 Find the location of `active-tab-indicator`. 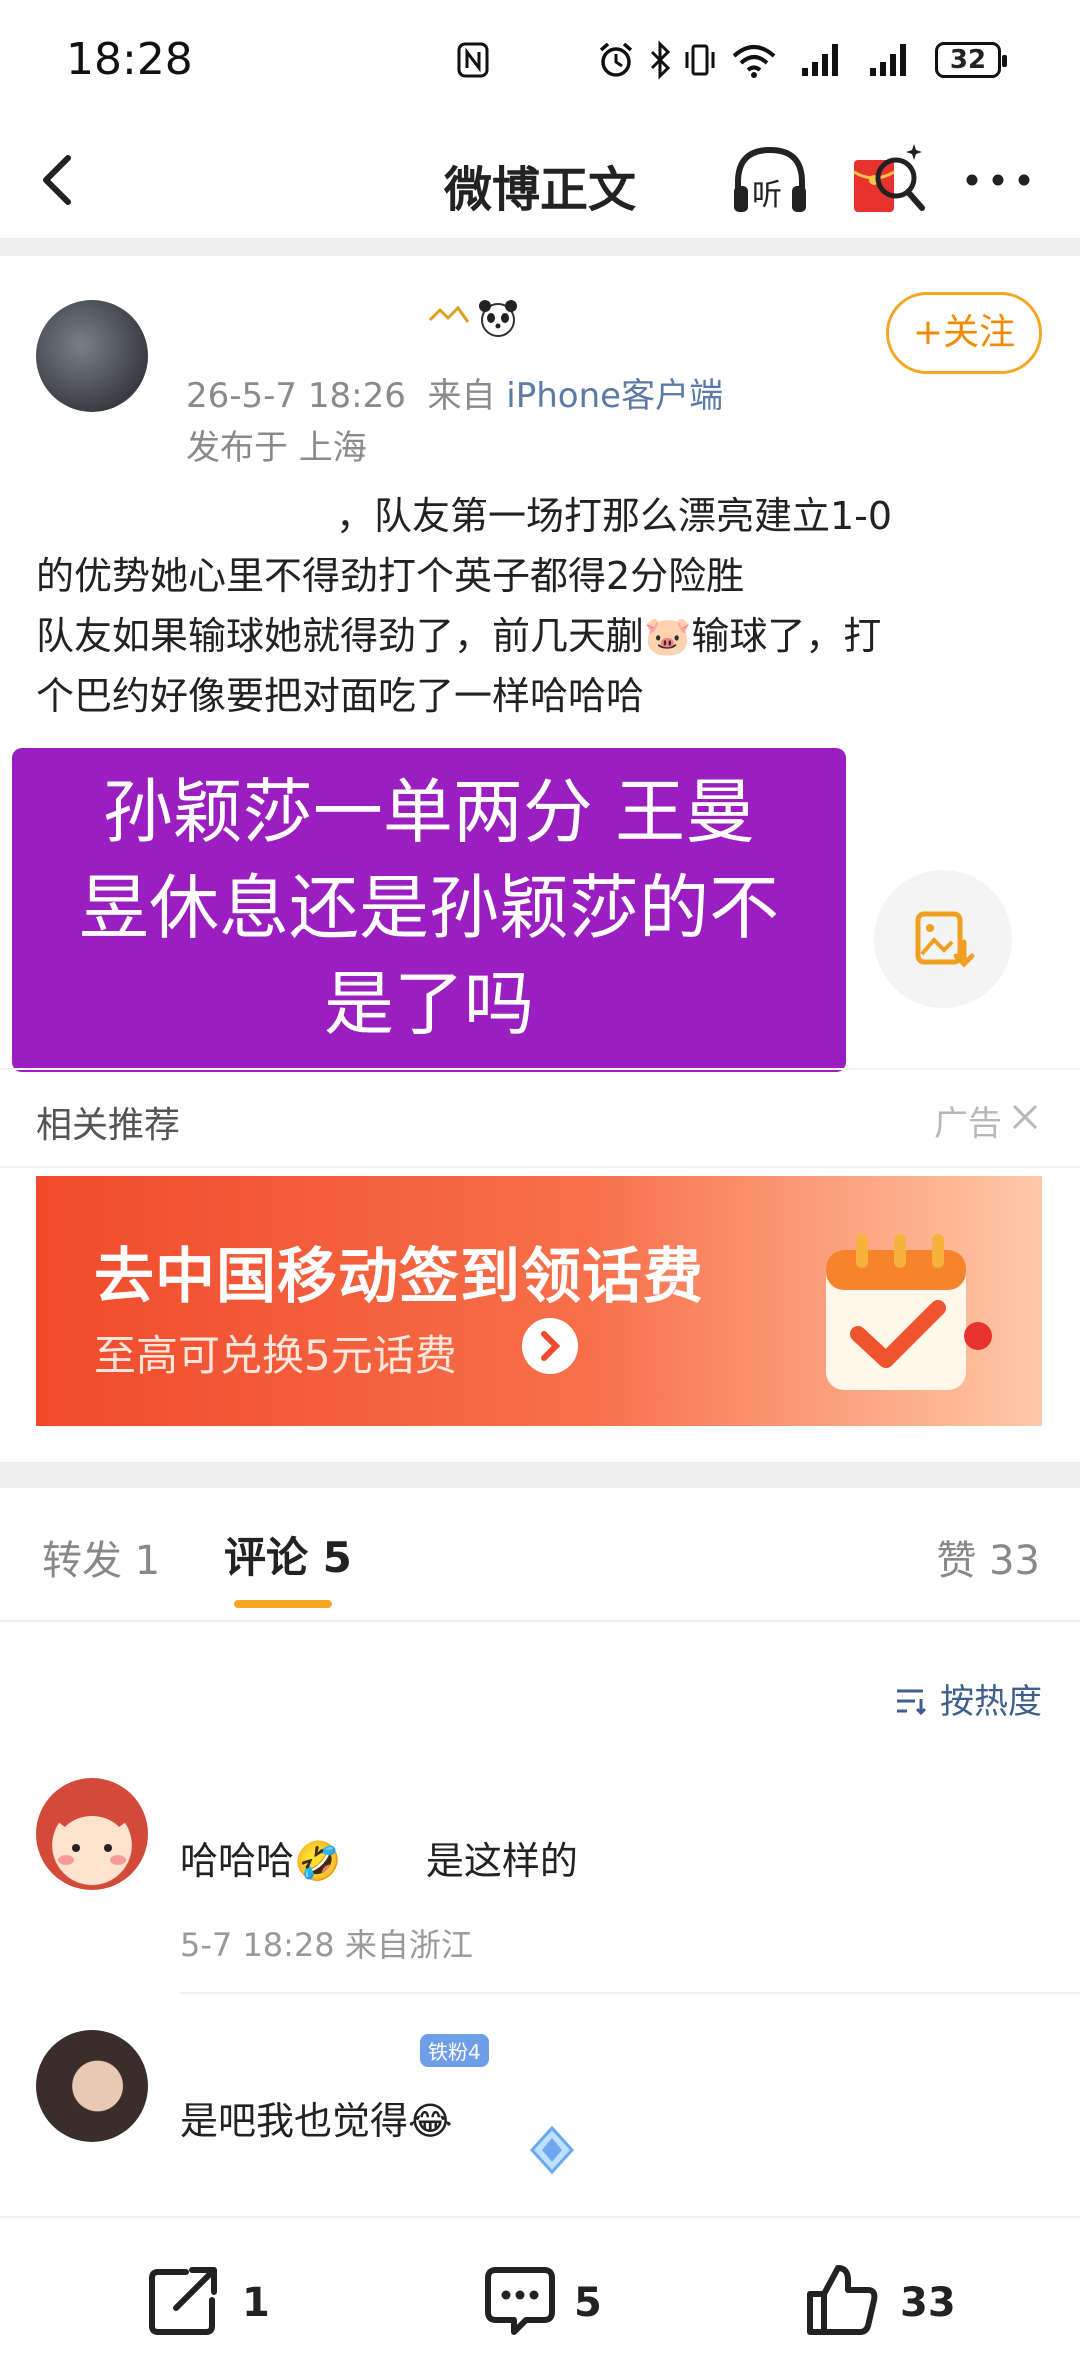

active-tab-indicator is located at coordinates (283, 1604).